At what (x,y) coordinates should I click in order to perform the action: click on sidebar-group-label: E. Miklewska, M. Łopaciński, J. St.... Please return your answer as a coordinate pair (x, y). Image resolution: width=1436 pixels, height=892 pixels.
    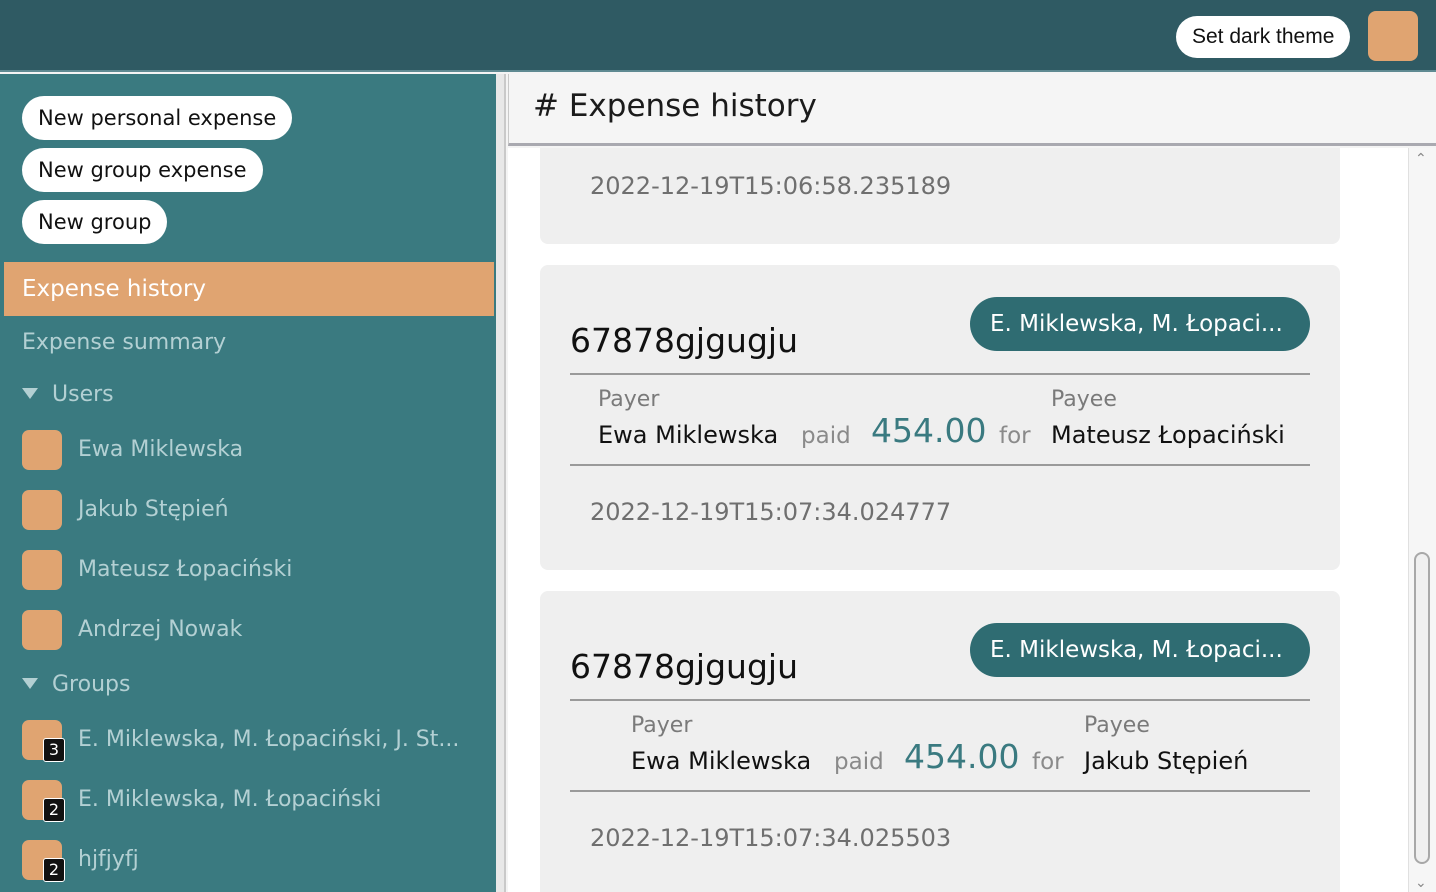
    Looking at the image, I should click on (269, 739).